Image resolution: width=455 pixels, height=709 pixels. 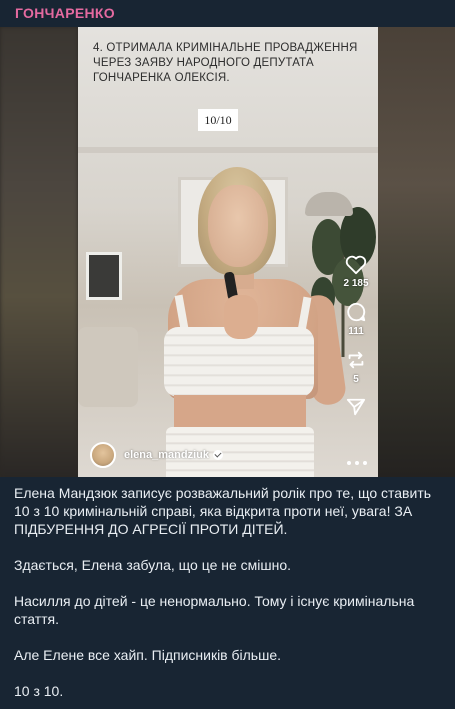 What do you see at coordinates (104, 276) in the screenshot?
I see `wall-picture` at bounding box center [104, 276].